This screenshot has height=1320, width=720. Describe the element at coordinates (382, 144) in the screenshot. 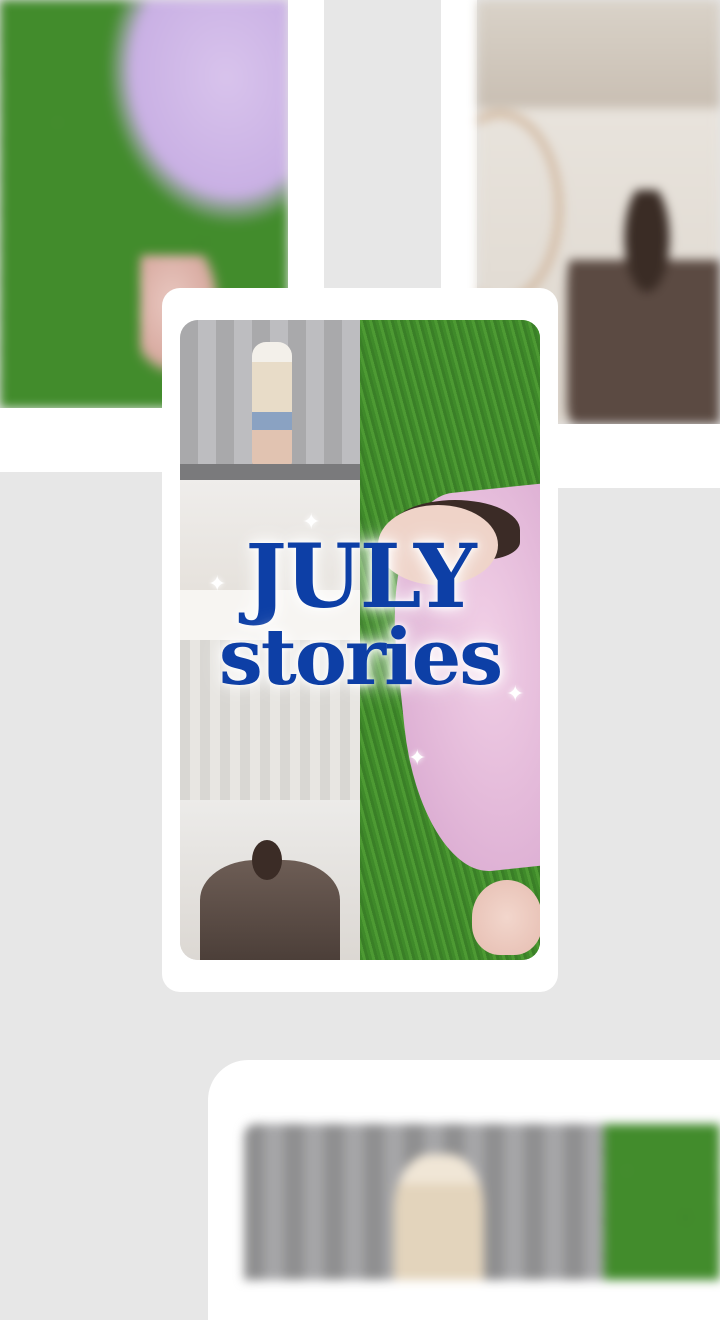

I see `background-gap` at that location.